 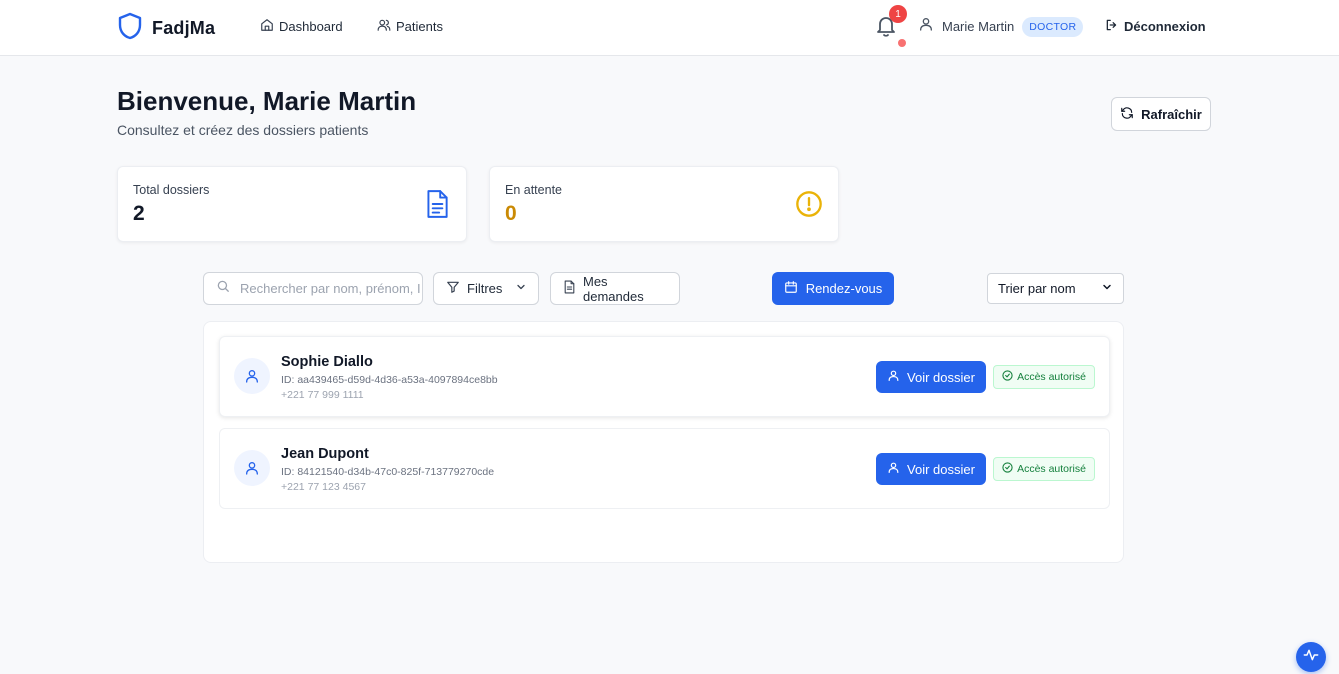 What do you see at coordinates (330, 288) in the screenshot?
I see `search-input` at bounding box center [330, 288].